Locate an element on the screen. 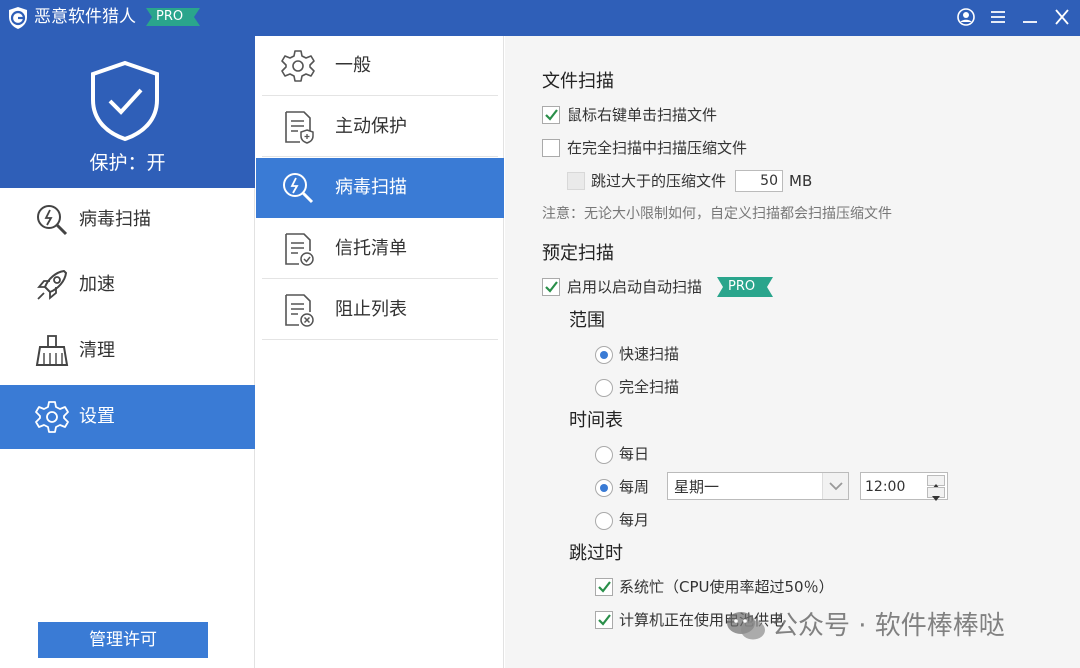 The image size is (1080, 668). daily-label: 每日 is located at coordinates (634, 454).